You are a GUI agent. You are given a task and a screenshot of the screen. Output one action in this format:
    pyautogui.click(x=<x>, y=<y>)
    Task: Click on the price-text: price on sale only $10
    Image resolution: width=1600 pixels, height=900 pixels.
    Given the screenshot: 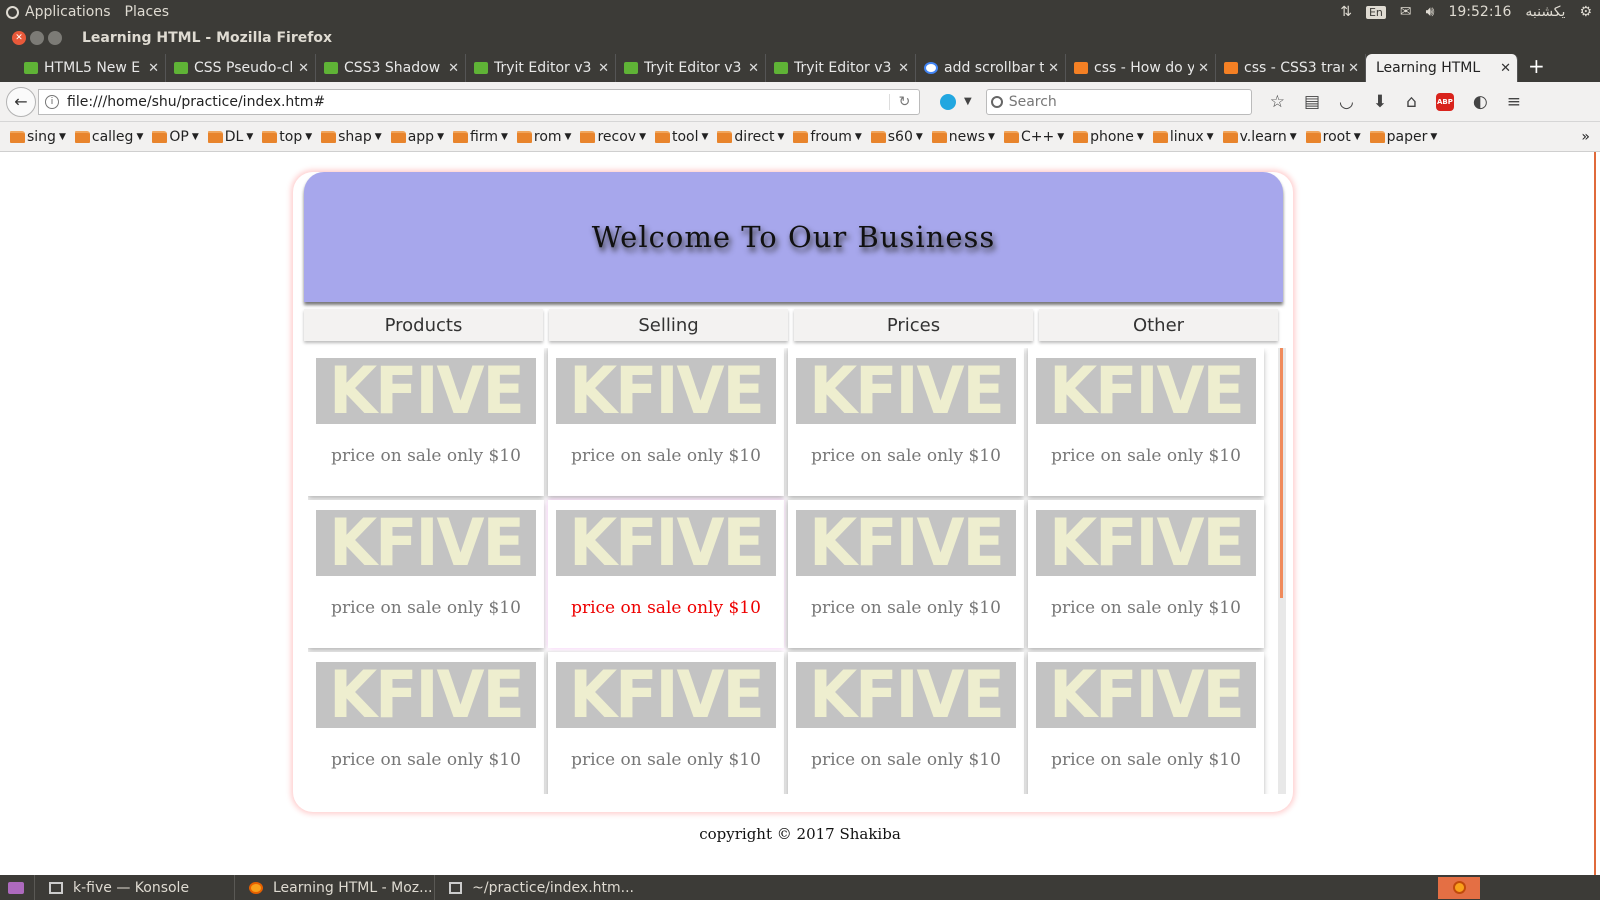 What is the action you would take?
    pyautogui.click(x=666, y=456)
    